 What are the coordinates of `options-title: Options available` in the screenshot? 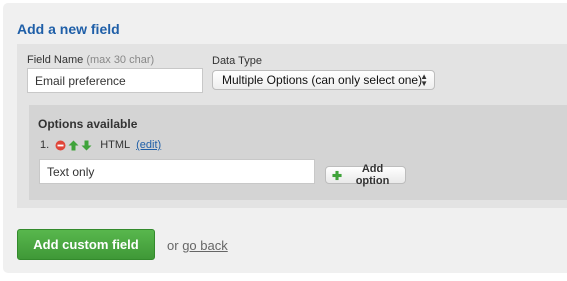 It's located at (88, 124).